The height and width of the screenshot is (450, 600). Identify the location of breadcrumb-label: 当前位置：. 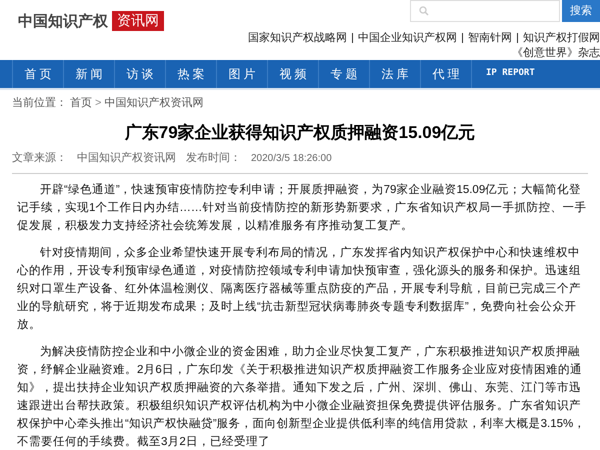
(39, 103).